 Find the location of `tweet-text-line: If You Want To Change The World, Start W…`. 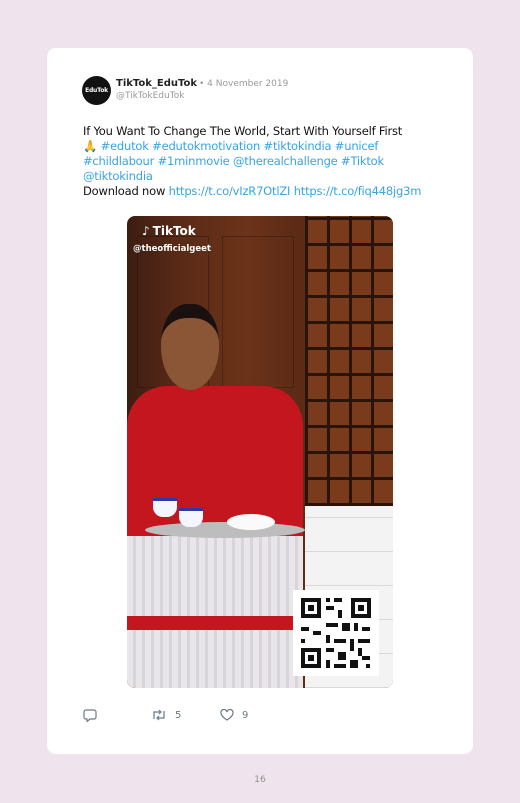

tweet-text-line: If You Want To Change The World, Start W… is located at coordinates (243, 131).